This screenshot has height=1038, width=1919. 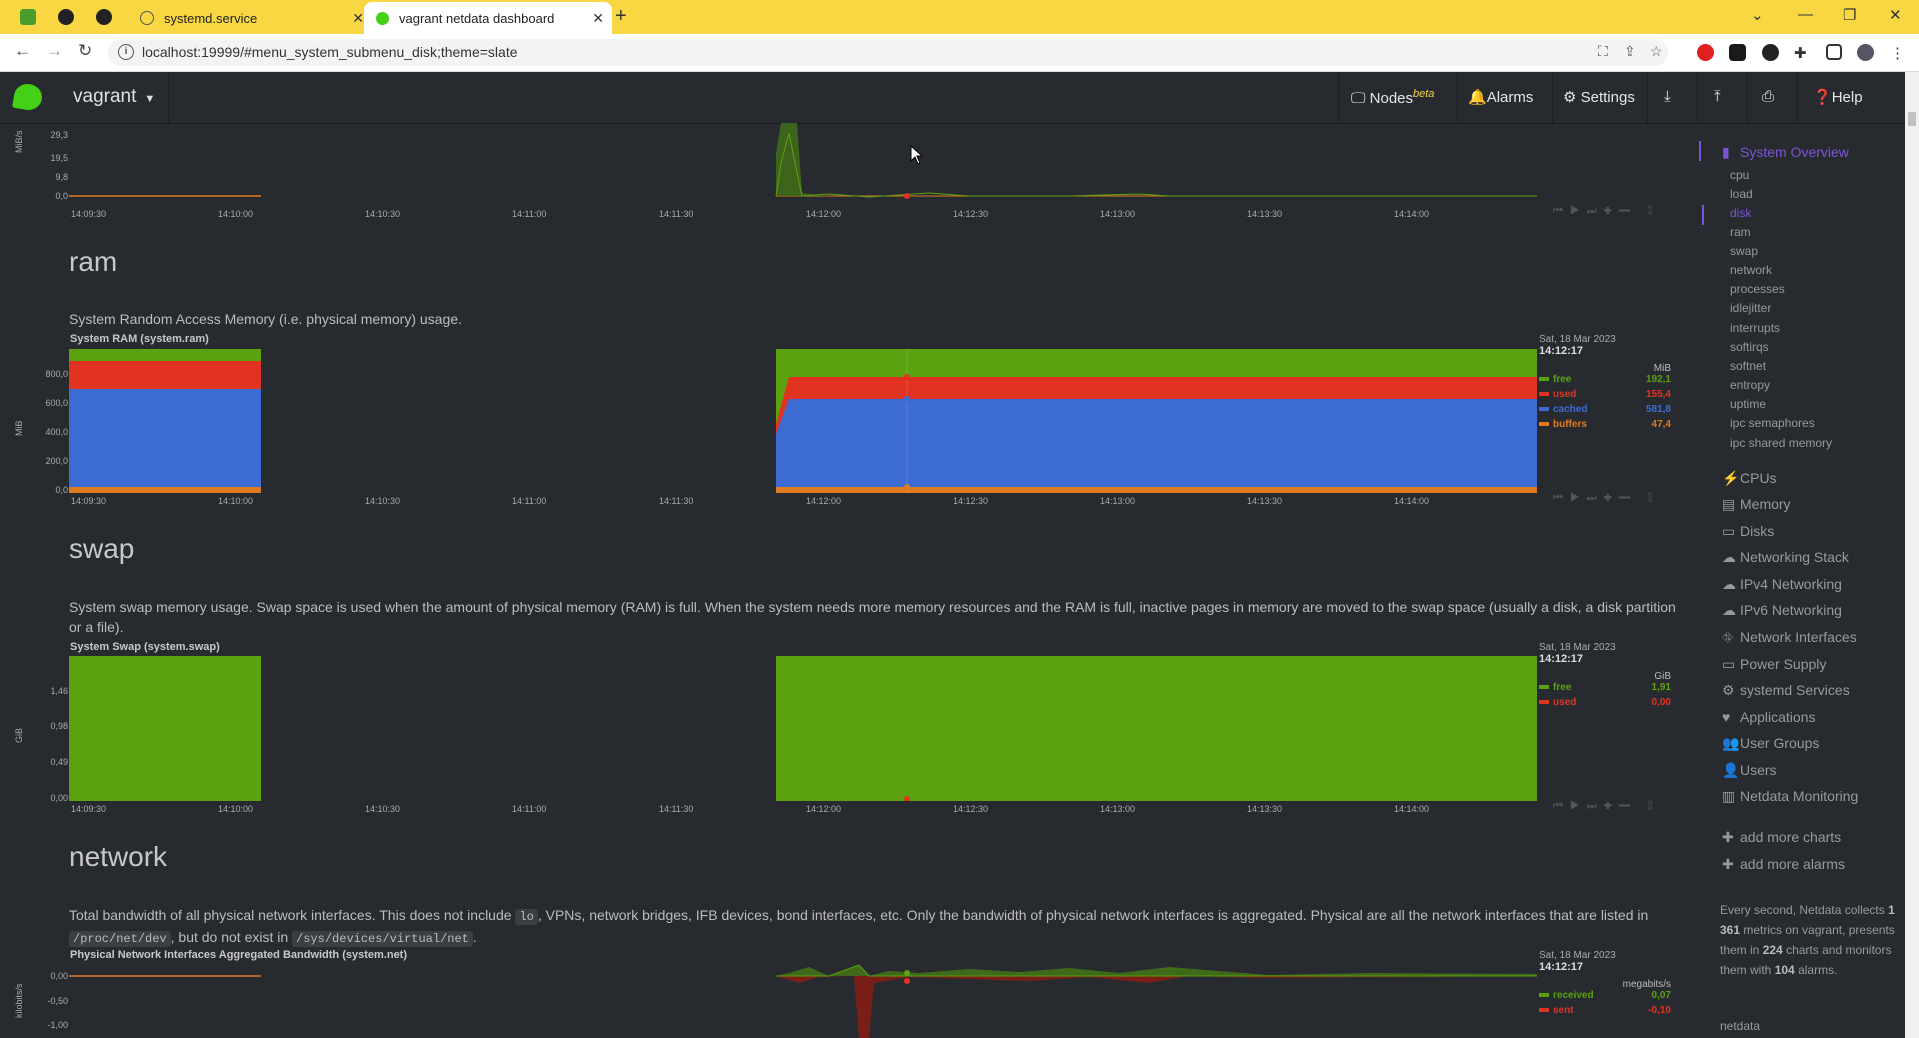 I want to click on sidebar-item-cpus: ⚡CPUs, so click(x=1749, y=478).